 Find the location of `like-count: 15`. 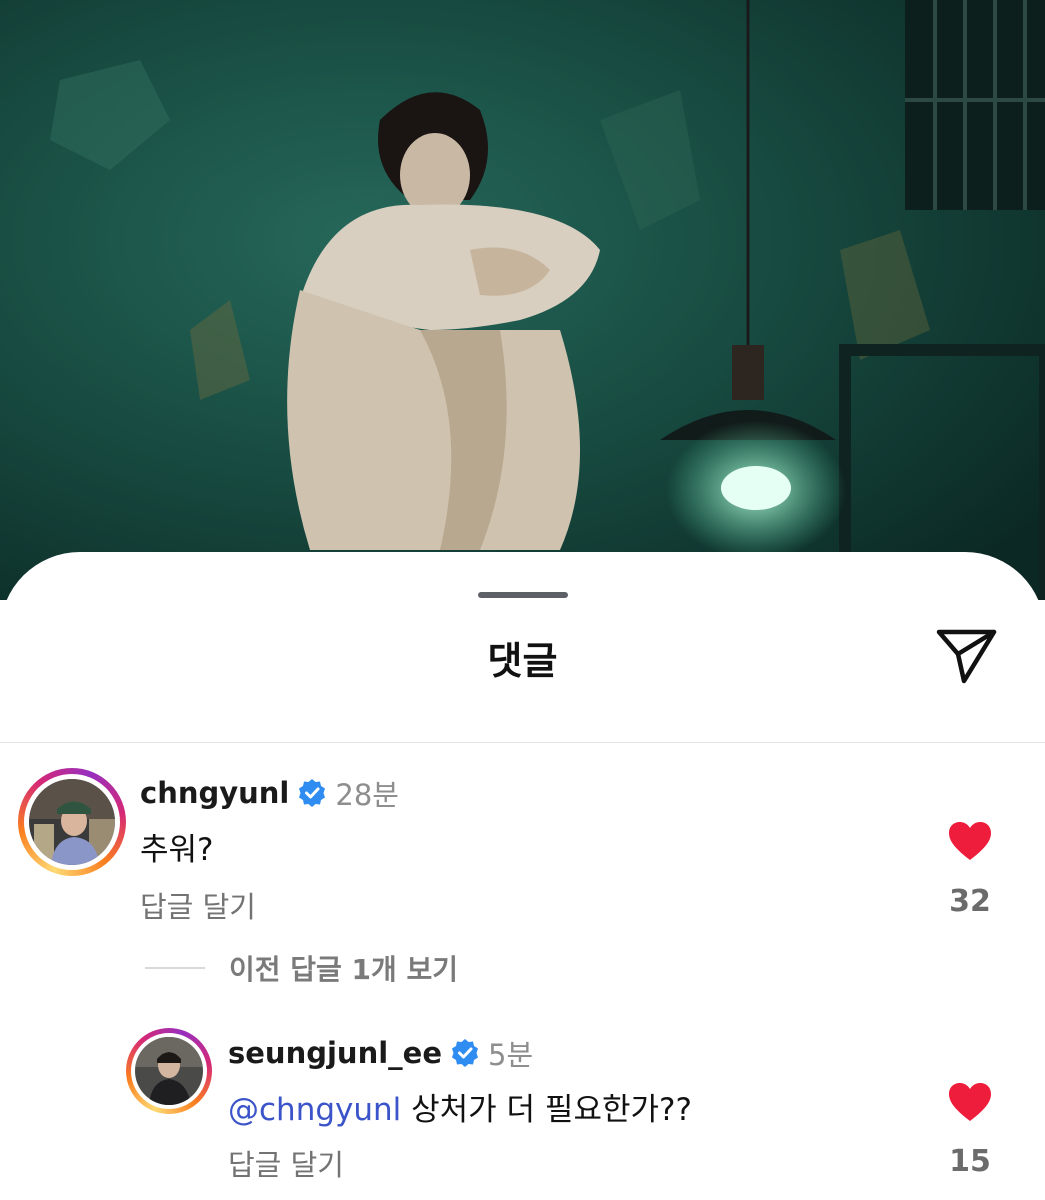

like-count: 15 is located at coordinates (970, 1161).